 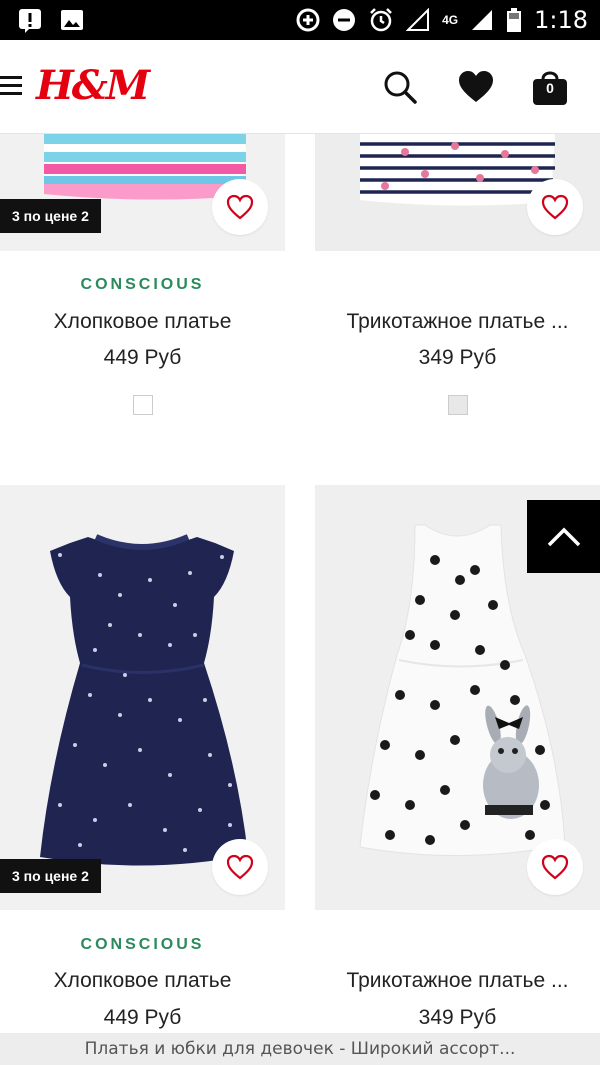 What do you see at coordinates (418, 19) in the screenshot?
I see `signal-empty-icon` at bounding box center [418, 19].